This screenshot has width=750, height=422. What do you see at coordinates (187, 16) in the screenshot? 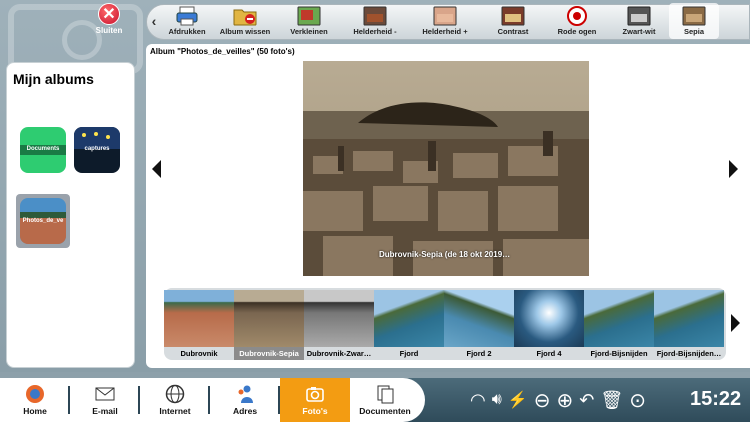
I see `printer-icon` at bounding box center [187, 16].